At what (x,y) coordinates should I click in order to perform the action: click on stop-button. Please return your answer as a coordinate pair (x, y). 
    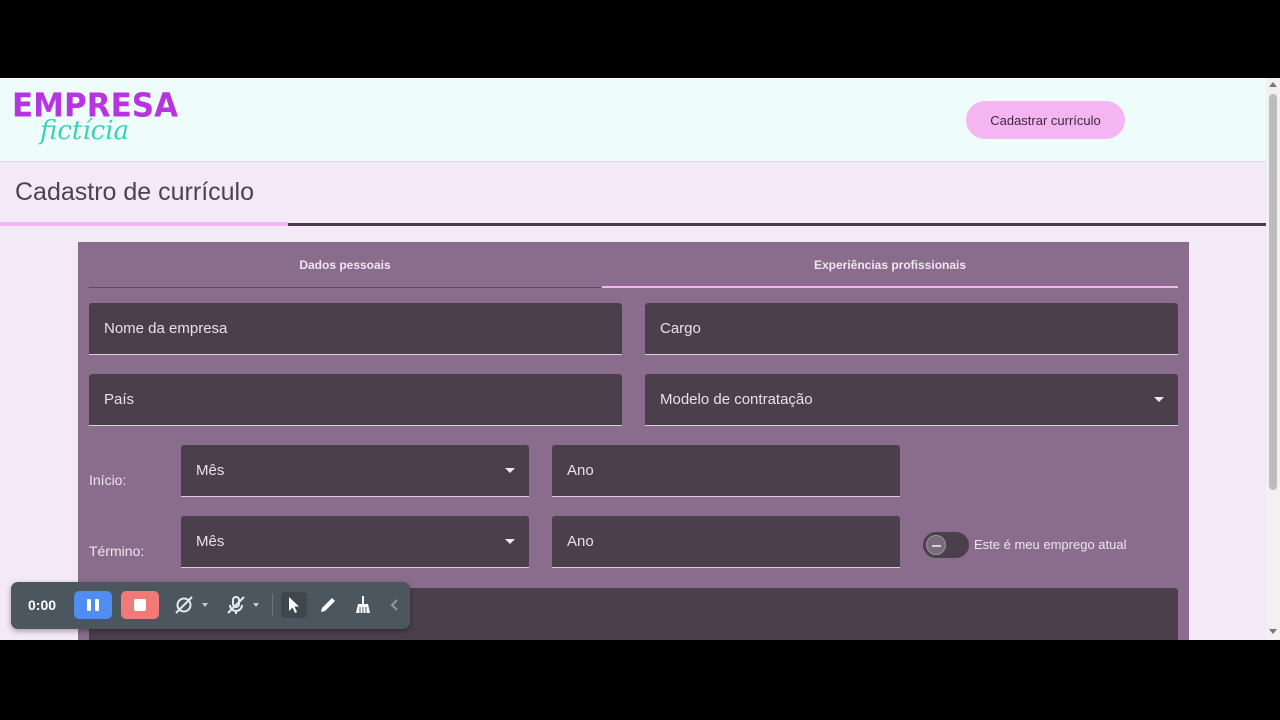
    Looking at the image, I should click on (140, 605).